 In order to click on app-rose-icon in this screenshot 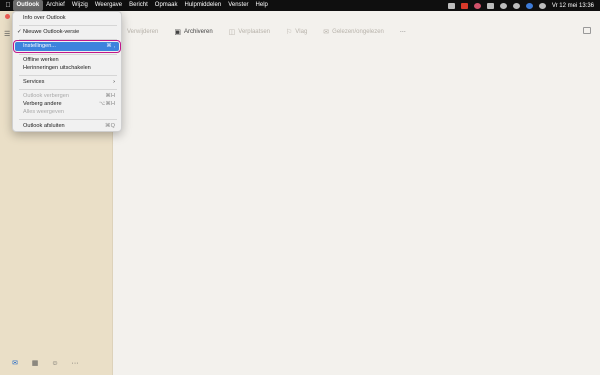, I will do `click(477, 5)`.